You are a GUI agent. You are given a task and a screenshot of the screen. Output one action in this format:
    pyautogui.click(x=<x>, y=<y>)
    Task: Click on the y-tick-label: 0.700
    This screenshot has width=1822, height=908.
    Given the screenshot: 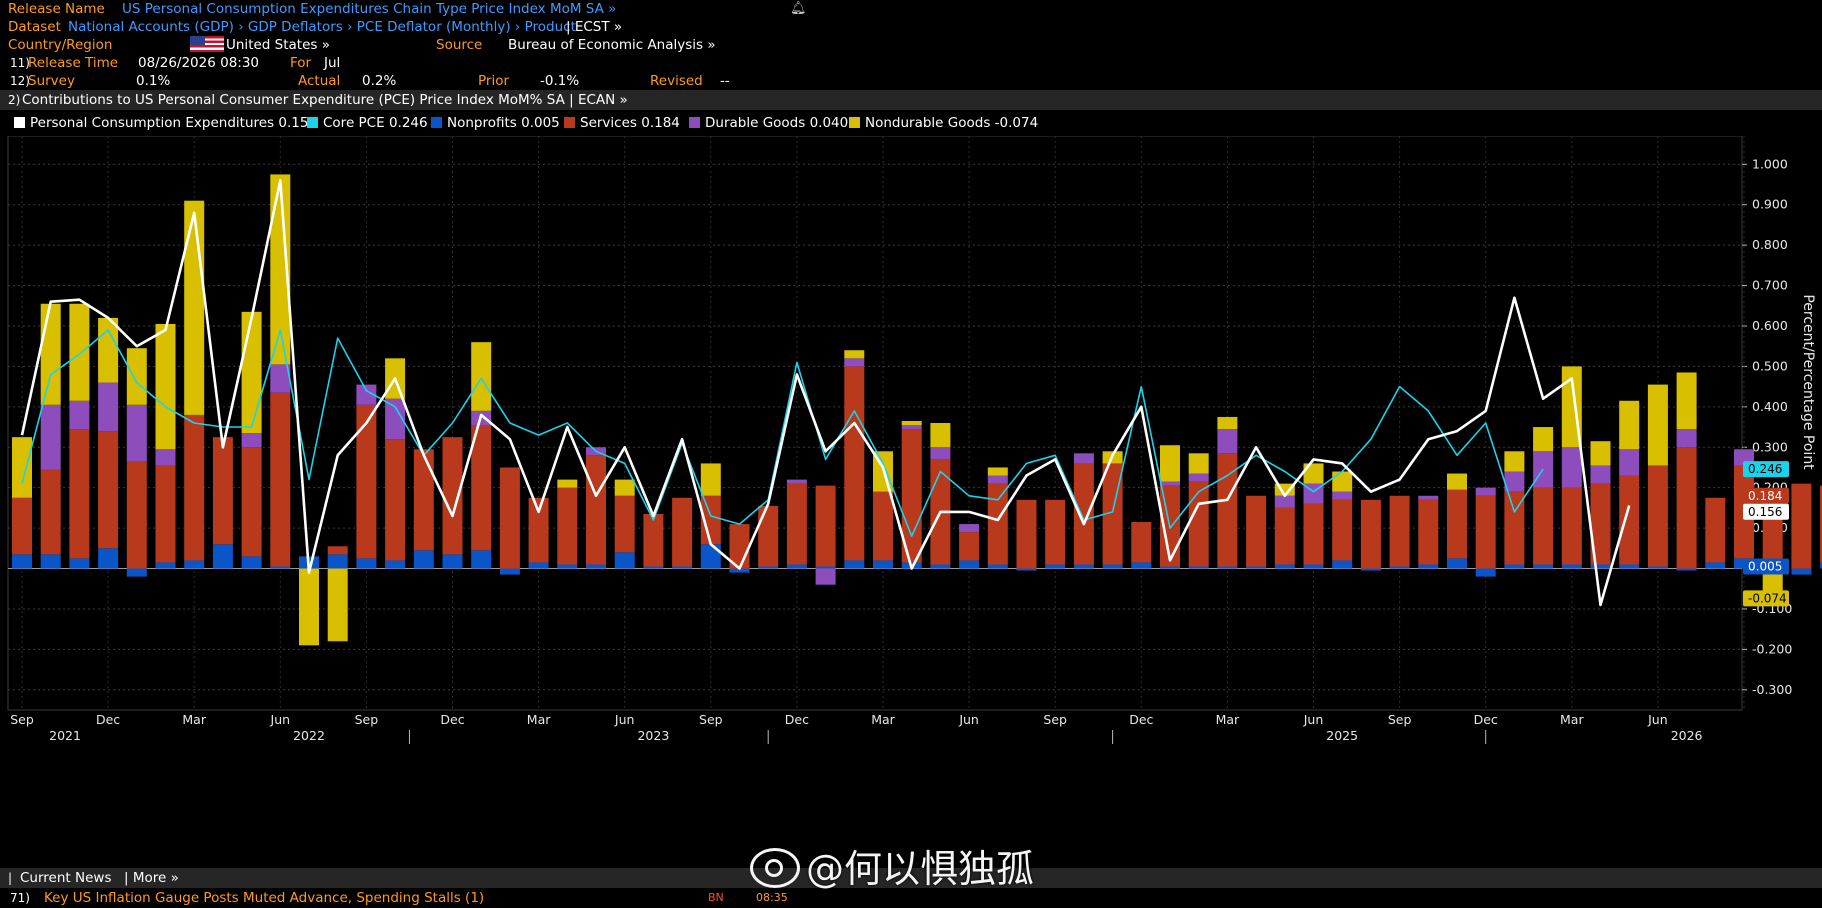 What is the action you would take?
    pyautogui.click(x=1770, y=285)
    